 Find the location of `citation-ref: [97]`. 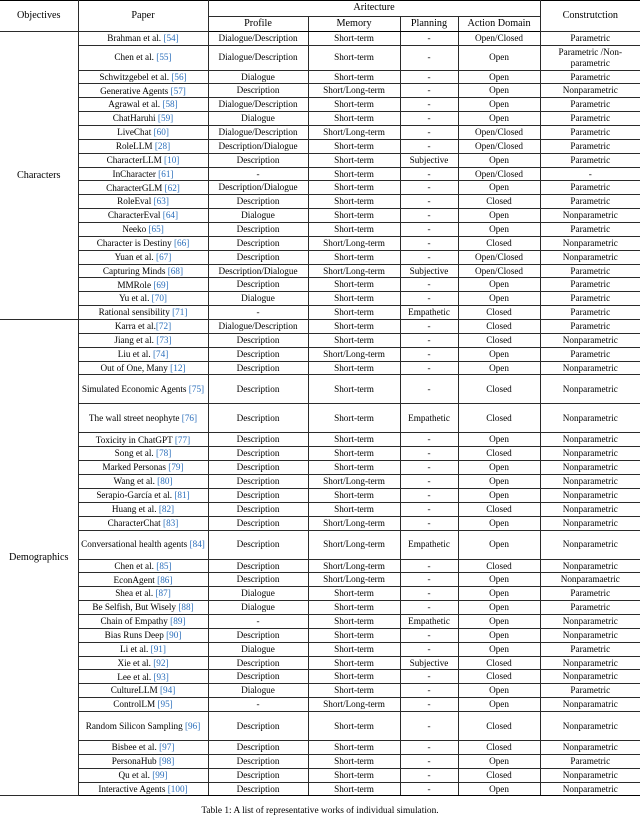

citation-ref: [97] is located at coordinates (166, 747).